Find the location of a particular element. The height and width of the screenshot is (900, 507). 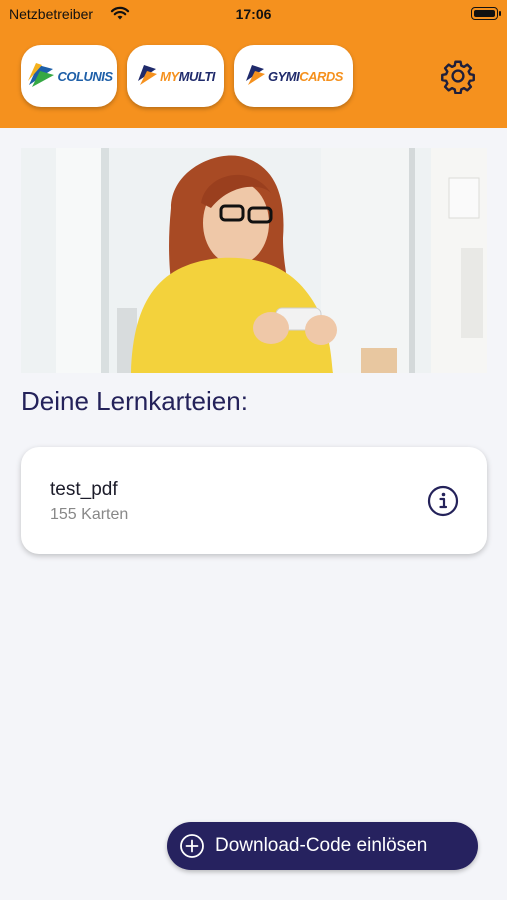

plus-circle-icon is located at coordinates (192, 846).